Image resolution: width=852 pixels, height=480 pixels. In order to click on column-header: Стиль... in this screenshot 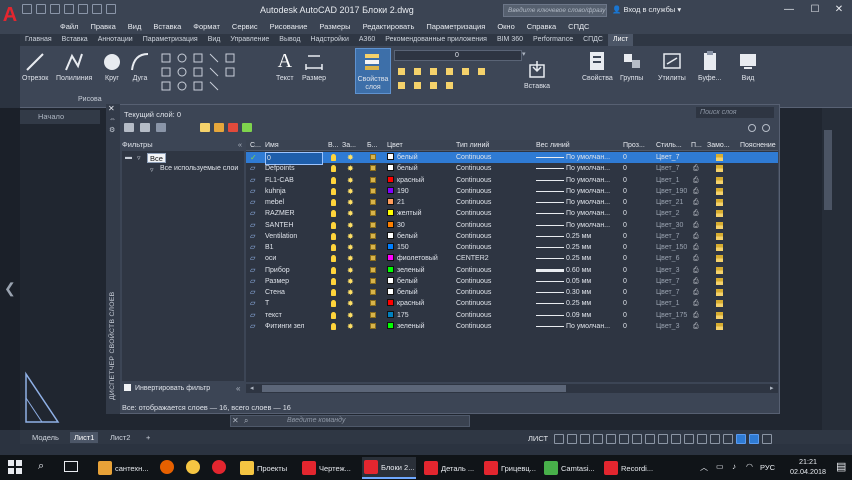, I will do `click(673, 145)`.